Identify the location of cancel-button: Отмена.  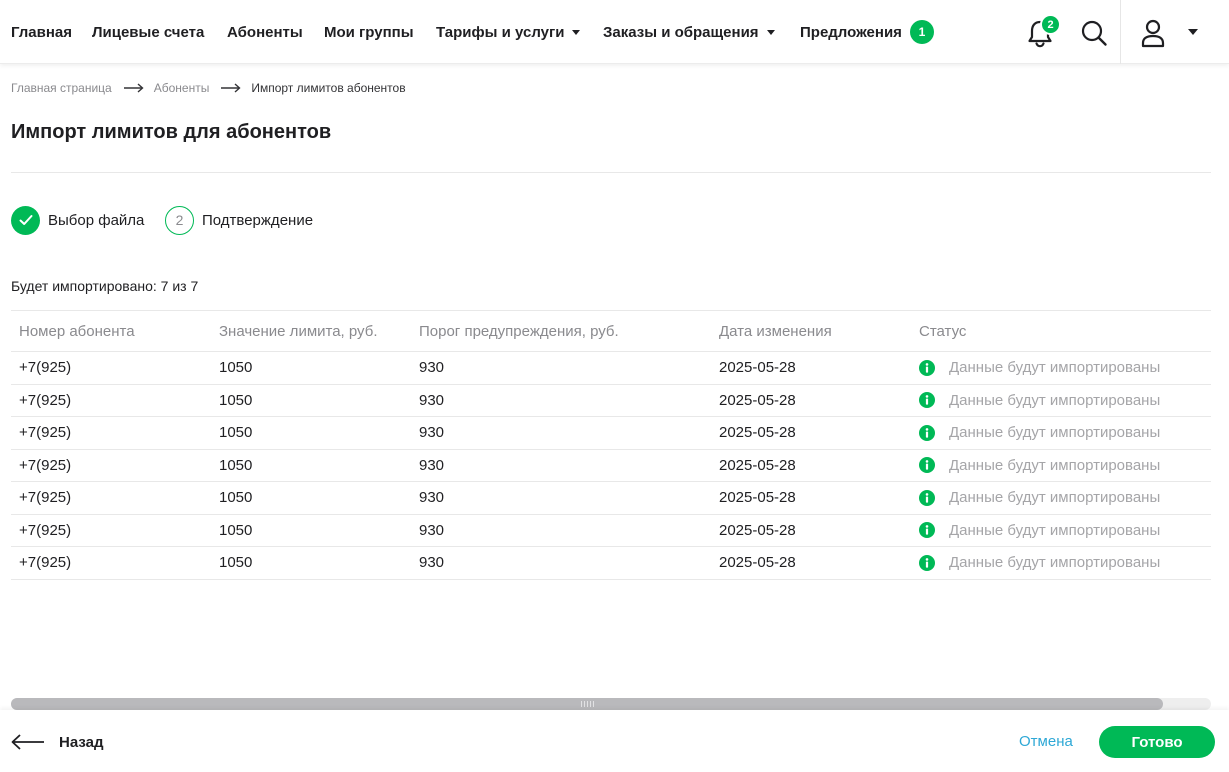
(1046, 741).